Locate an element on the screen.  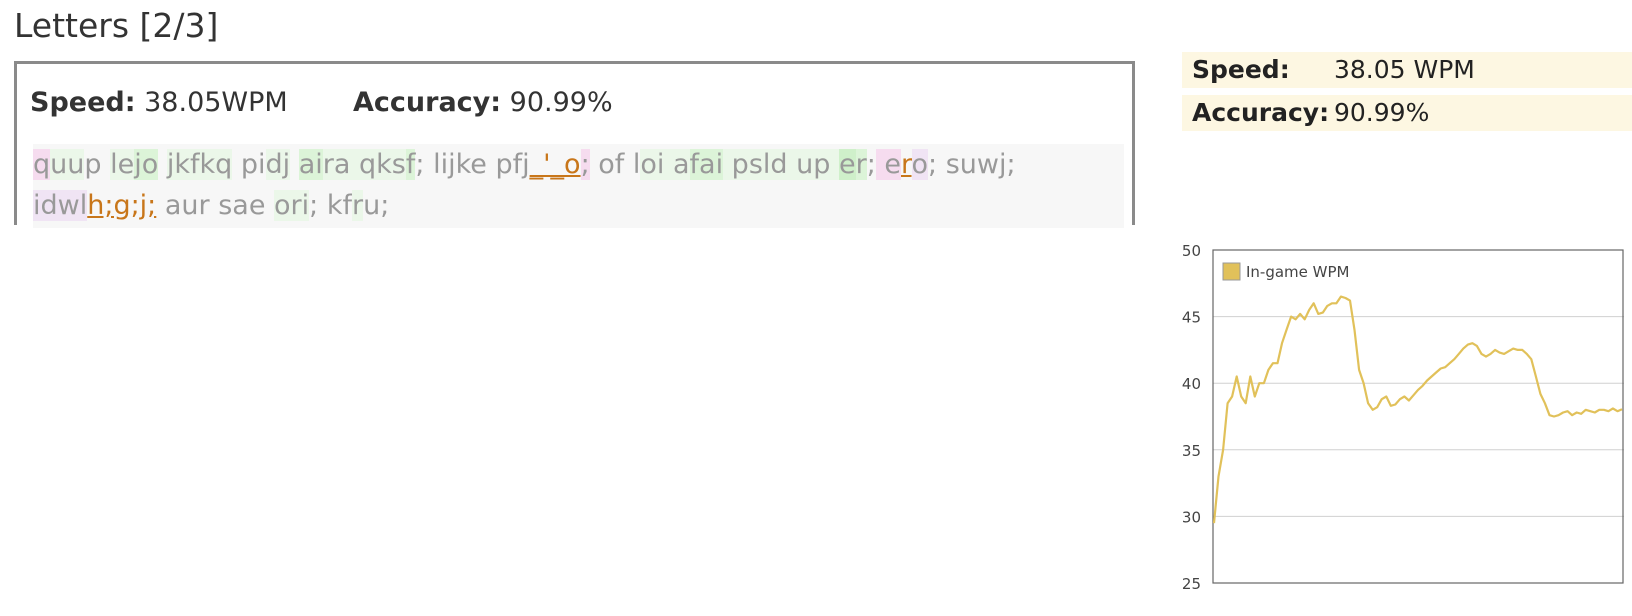
summary-accuracy-label: Accuracy: is located at coordinates (1261, 112).